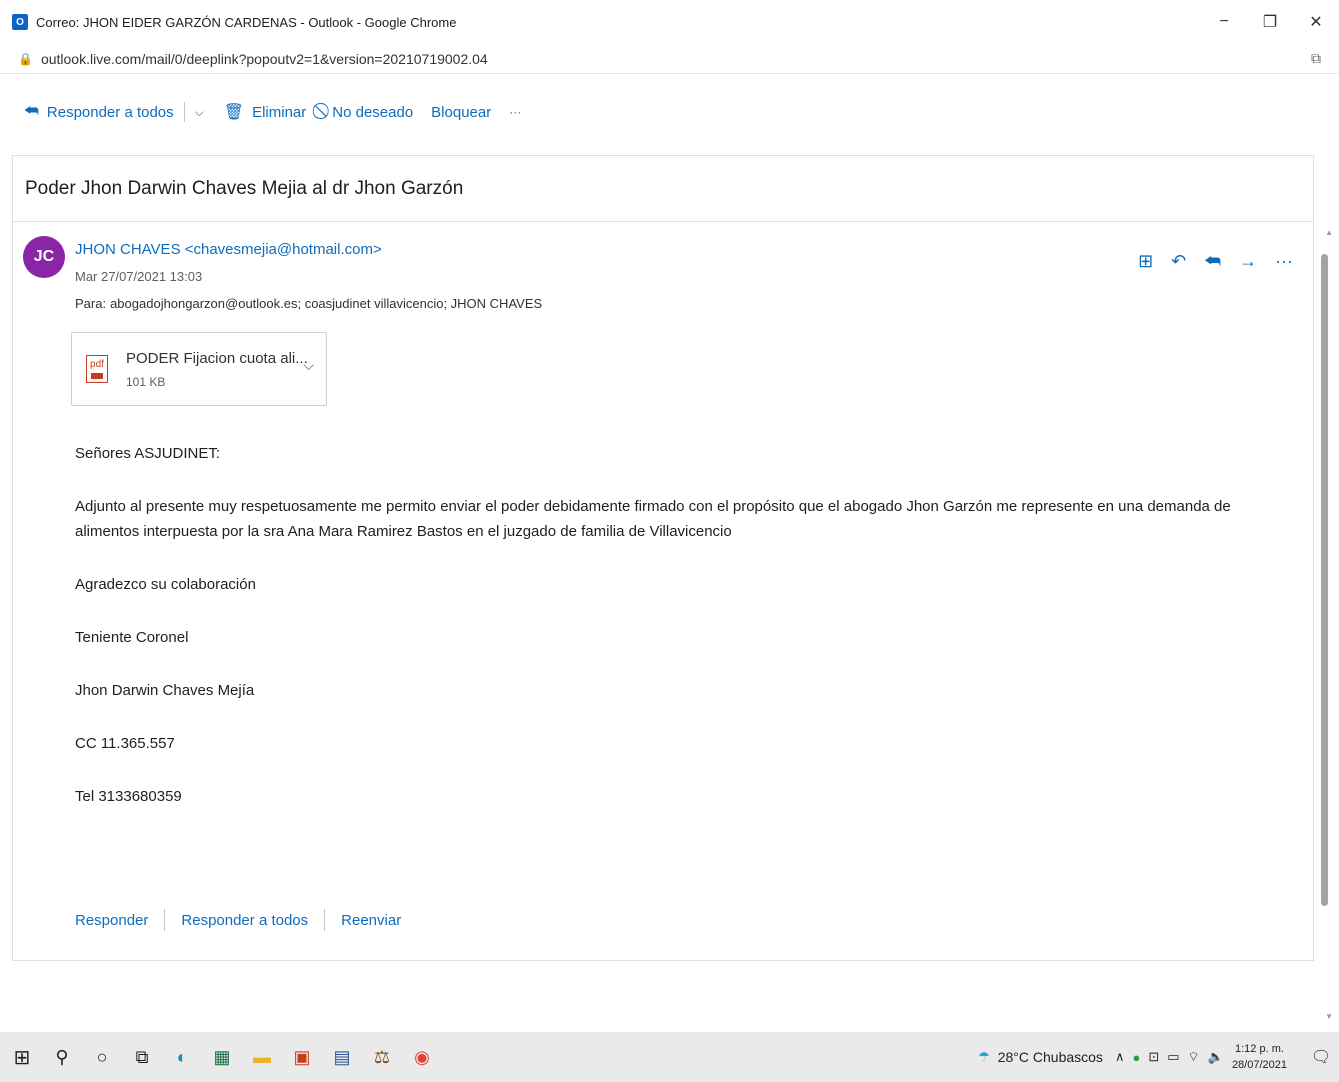 This screenshot has width=1339, height=1082. I want to click on open-in-browser-icon: ⧉, so click(1316, 58).